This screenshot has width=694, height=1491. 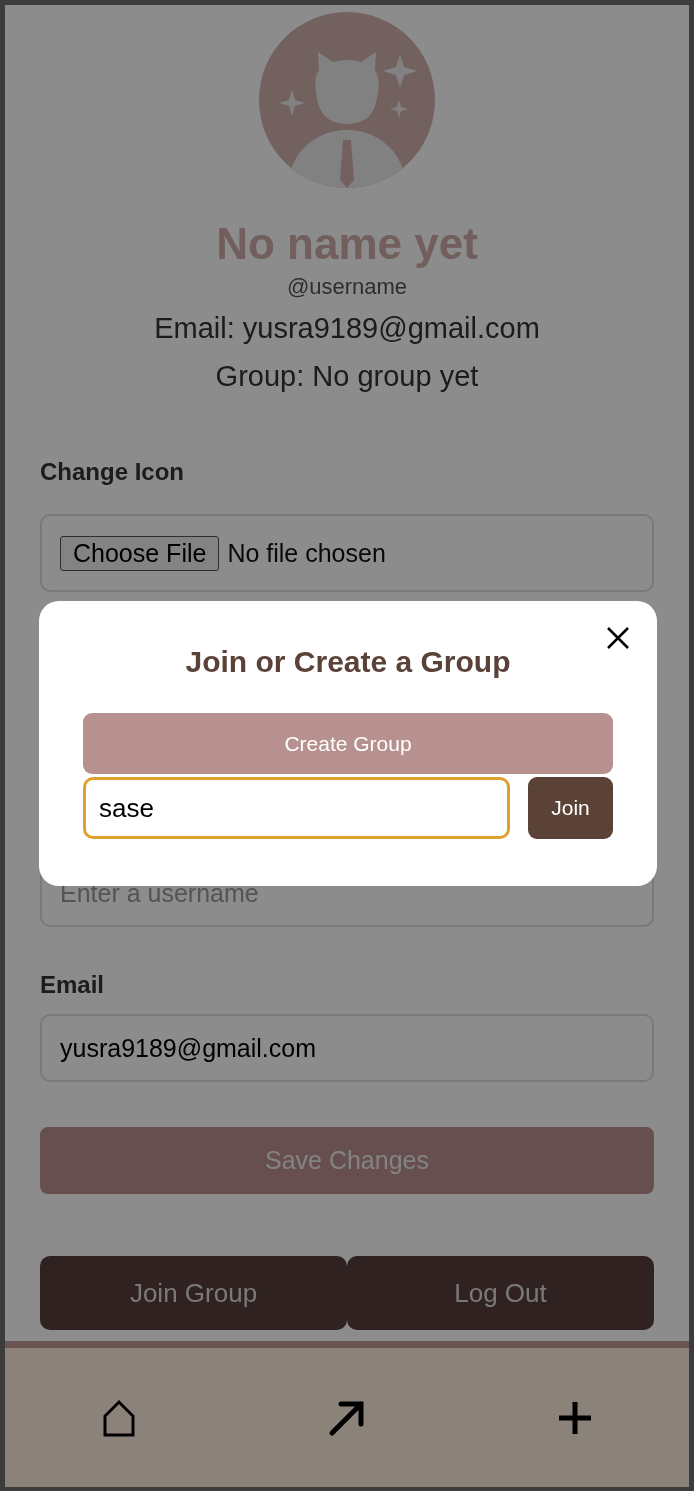 What do you see at coordinates (306, 553) in the screenshot?
I see `file-status: No file chosen` at bounding box center [306, 553].